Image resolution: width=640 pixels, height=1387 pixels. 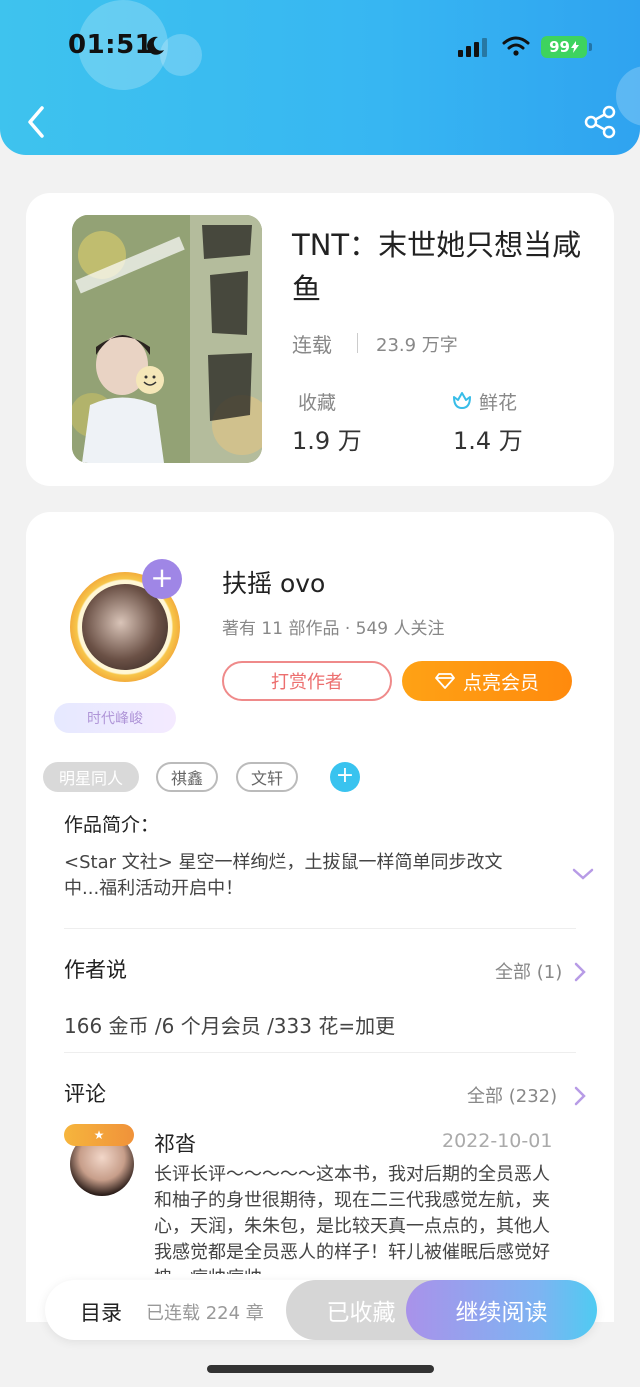 I want to click on battery-cap, so click(x=590, y=47).